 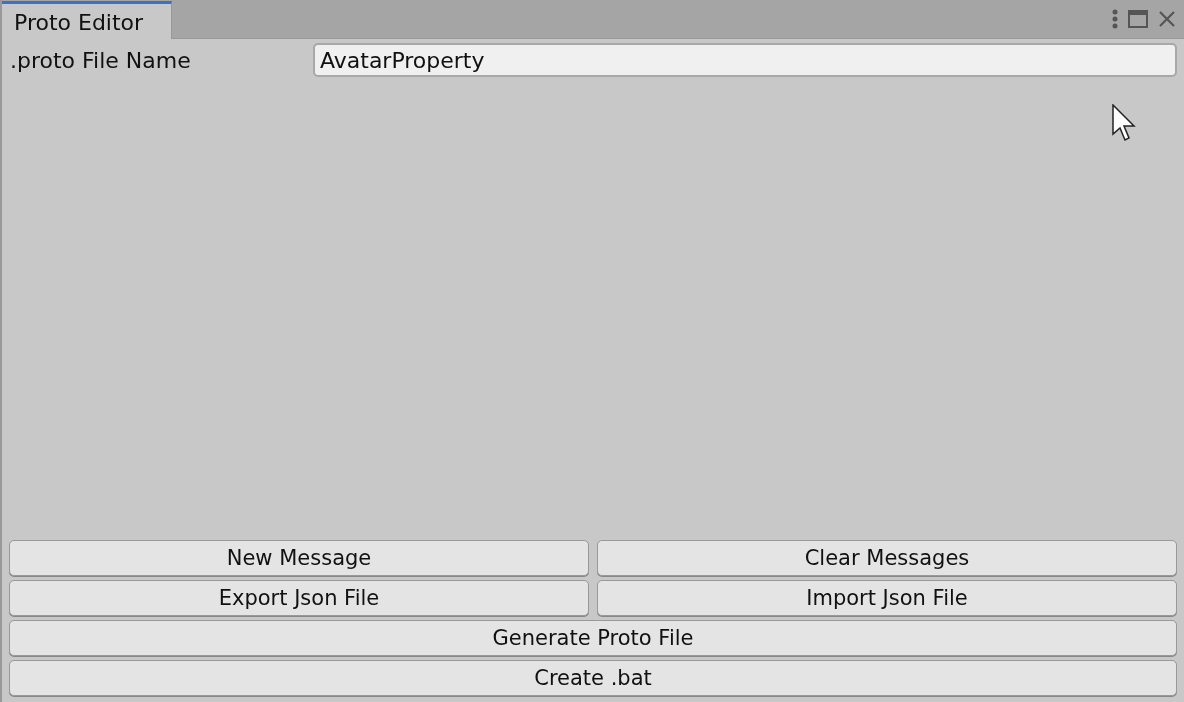 What do you see at coordinates (1138, 19) in the screenshot?
I see `maximize-icon` at bounding box center [1138, 19].